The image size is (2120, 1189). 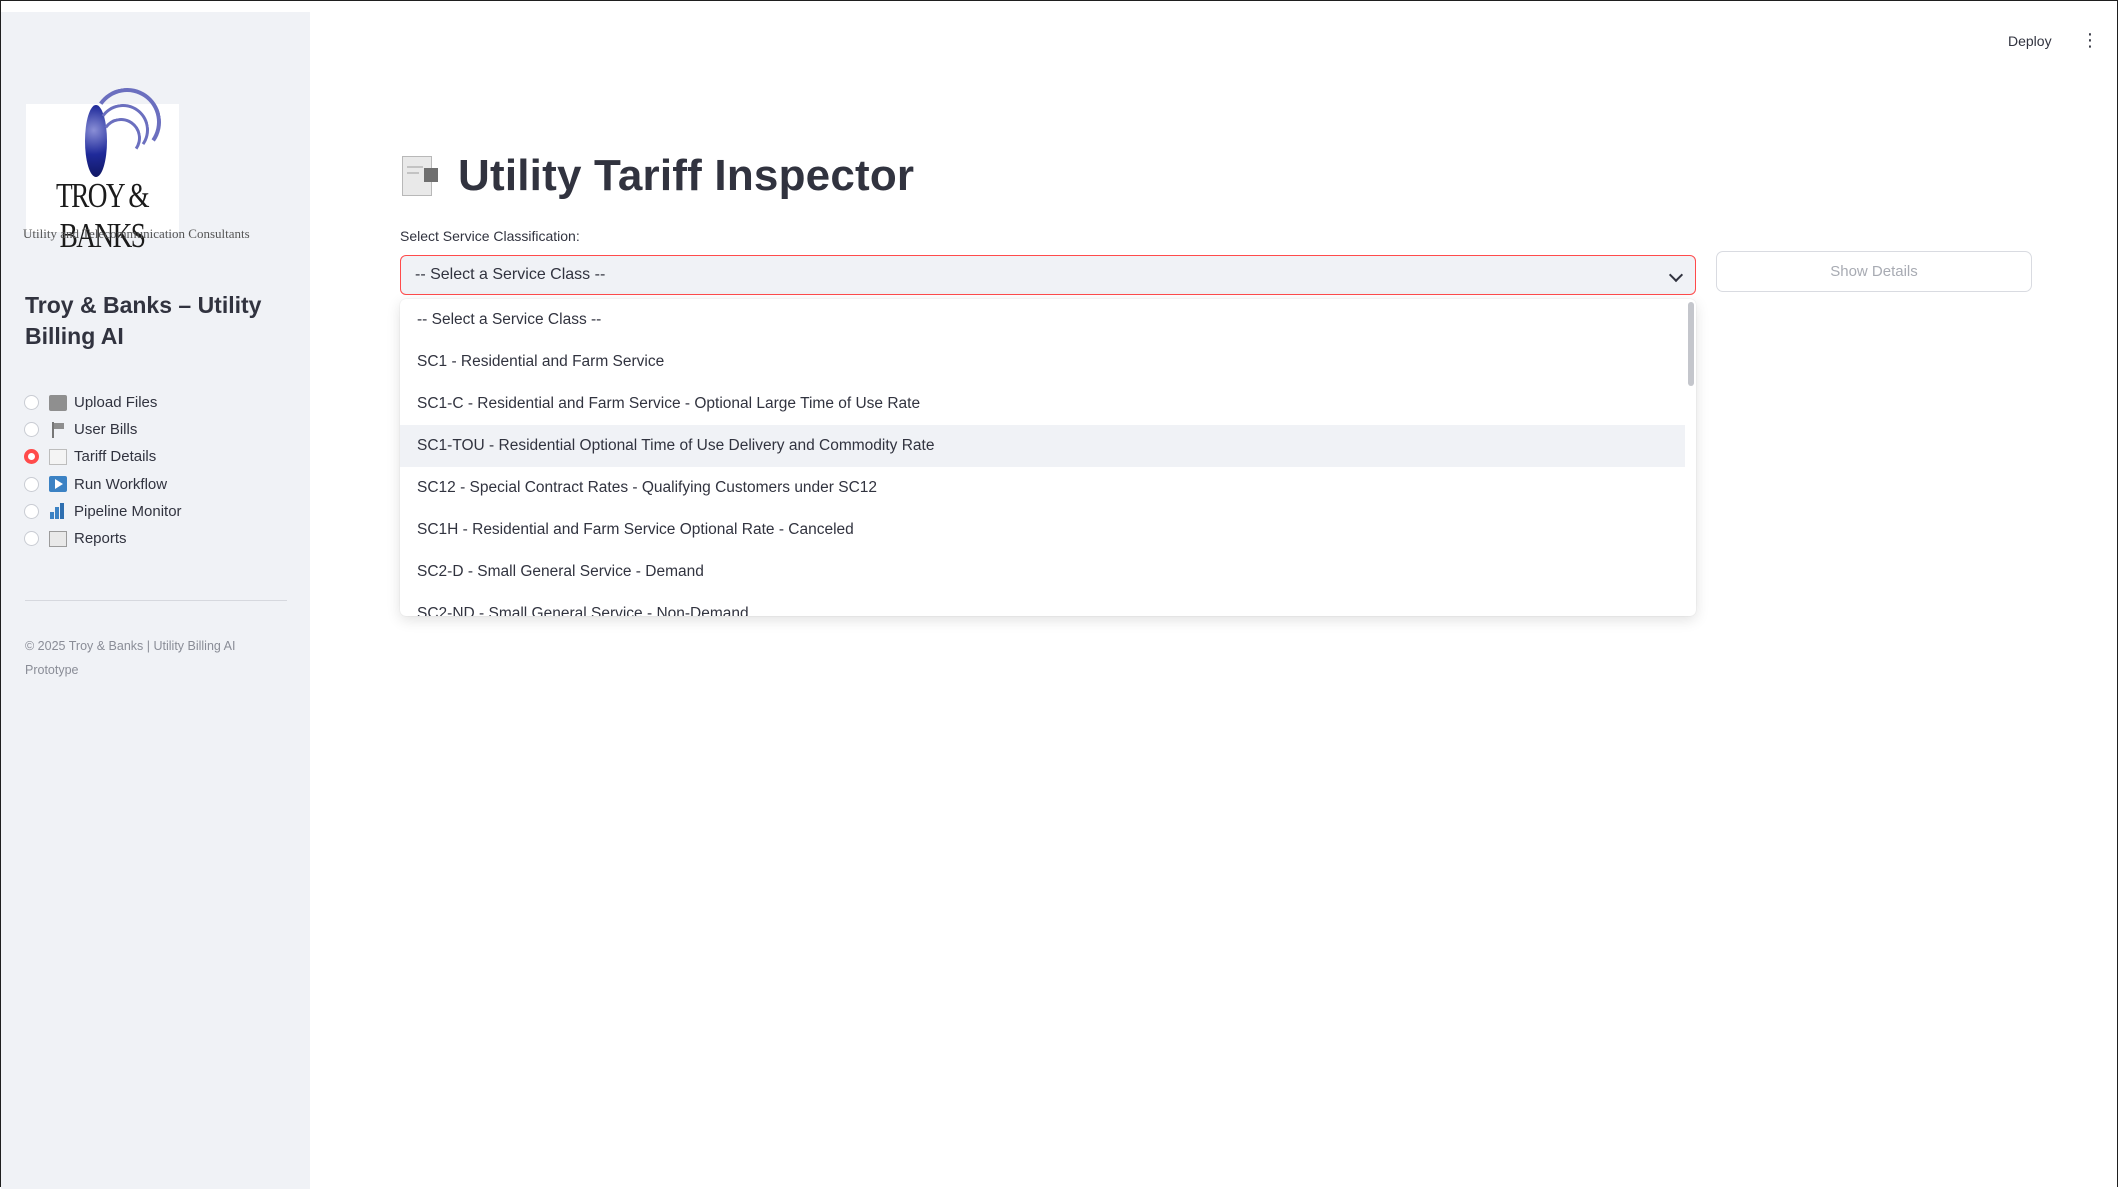 I want to click on page-title: Utility Tariff Inspector, so click(x=686, y=175).